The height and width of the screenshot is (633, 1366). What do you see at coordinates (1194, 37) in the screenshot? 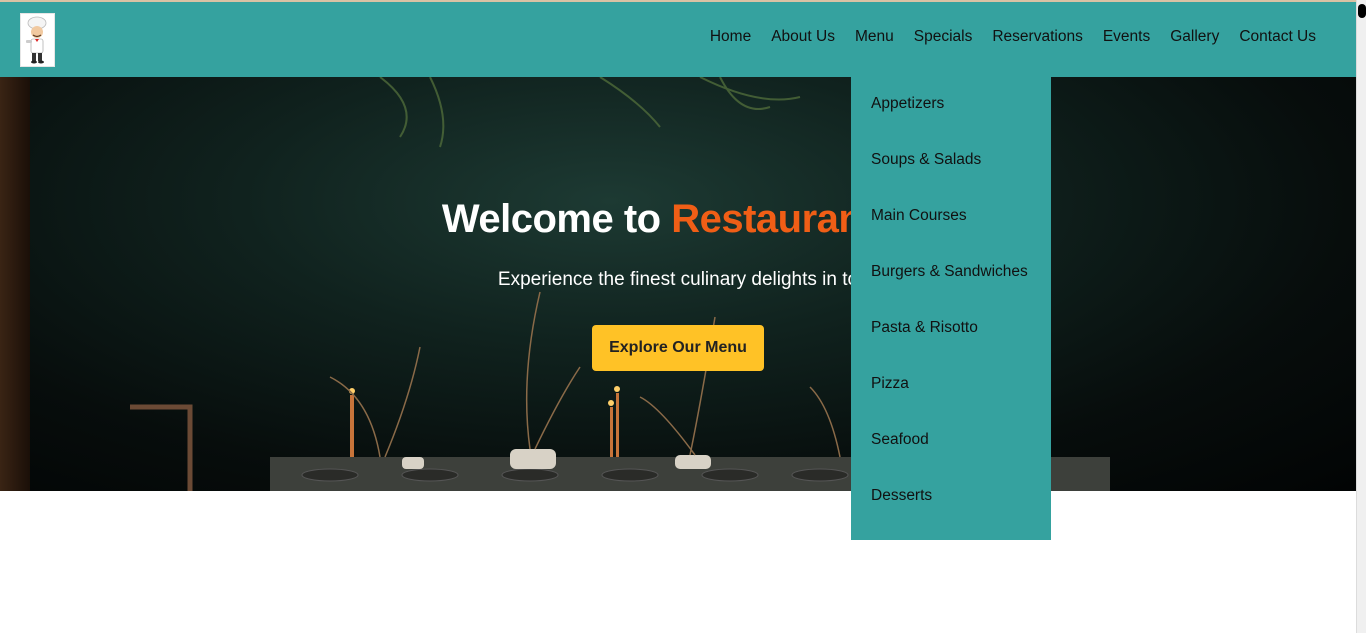
I see `nav-gallery: Gallery` at bounding box center [1194, 37].